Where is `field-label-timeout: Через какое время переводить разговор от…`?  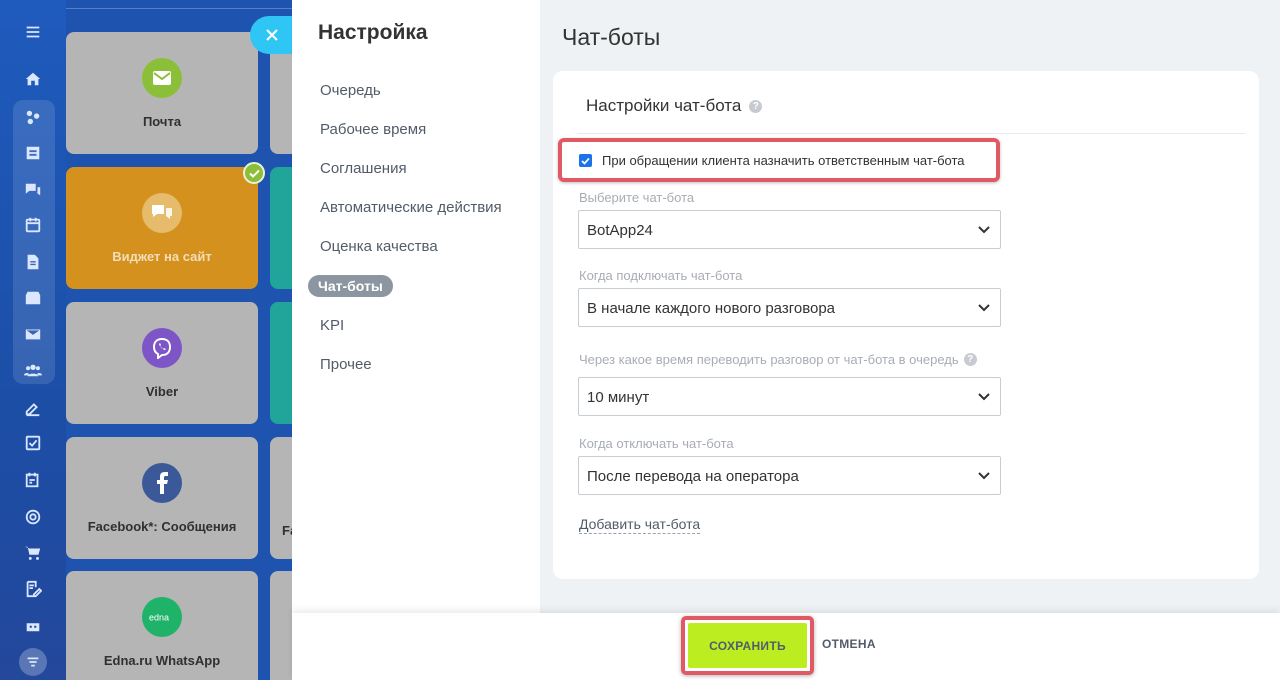 field-label-timeout: Через какое время переводить разговор от… is located at coordinates (778, 359).